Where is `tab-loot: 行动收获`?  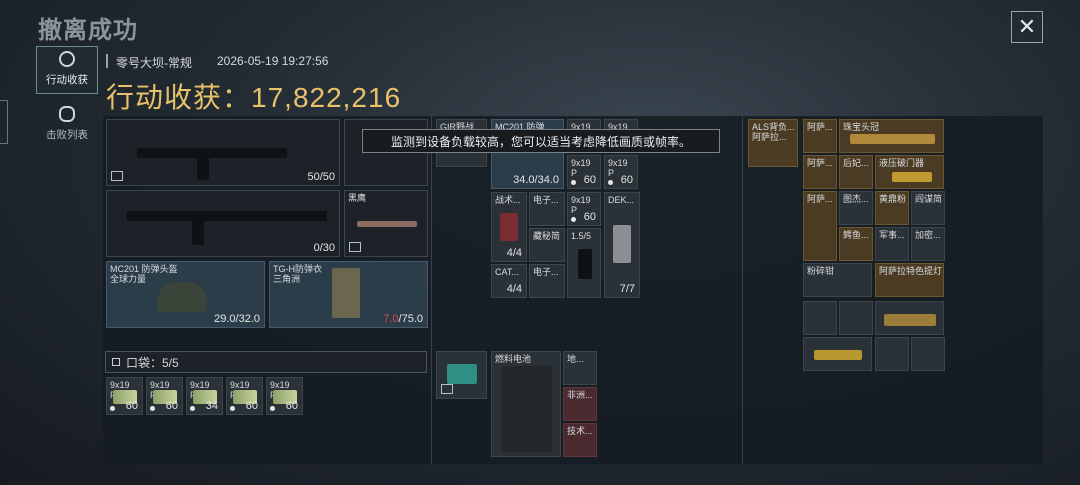
tab-loot: 行动收获 is located at coordinates (67, 70).